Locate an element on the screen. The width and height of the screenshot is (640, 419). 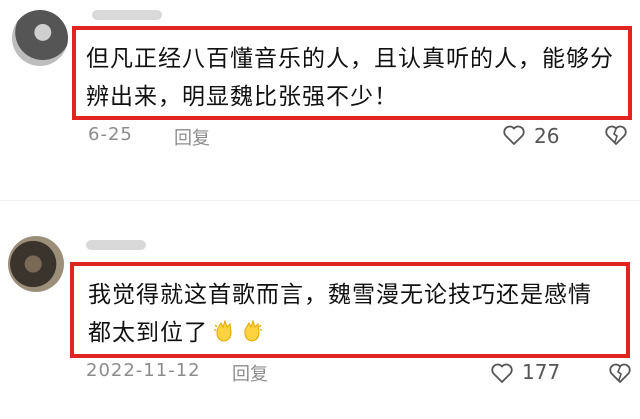
divider is located at coordinates (320, 200).